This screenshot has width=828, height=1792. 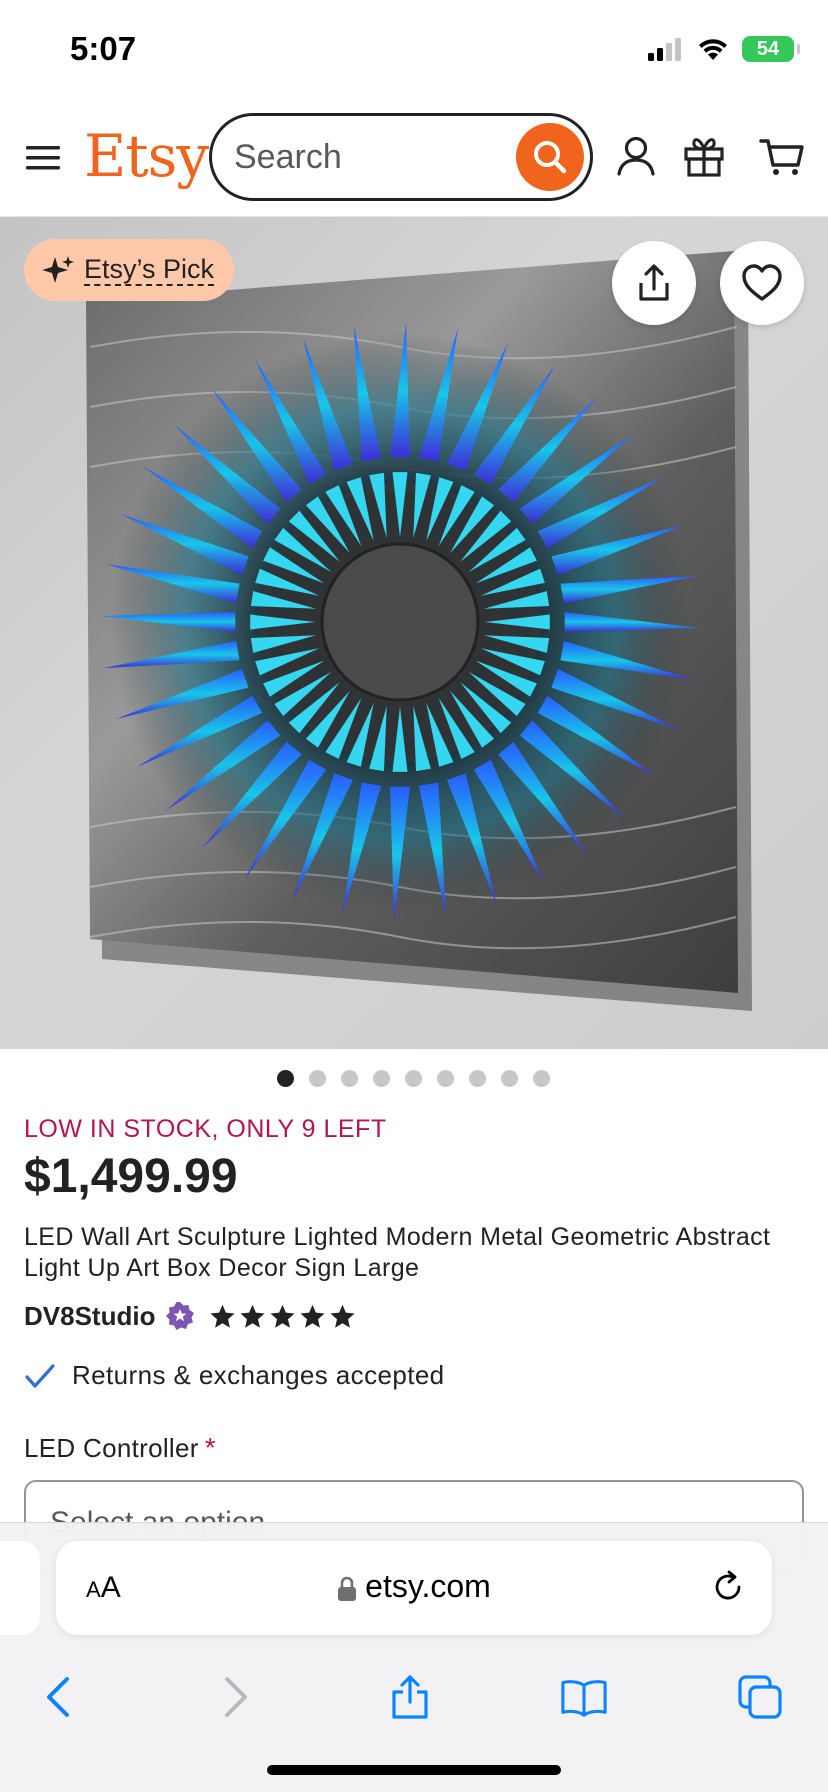 What do you see at coordinates (210, 1447) in the screenshot?
I see `required-mark: *` at bounding box center [210, 1447].